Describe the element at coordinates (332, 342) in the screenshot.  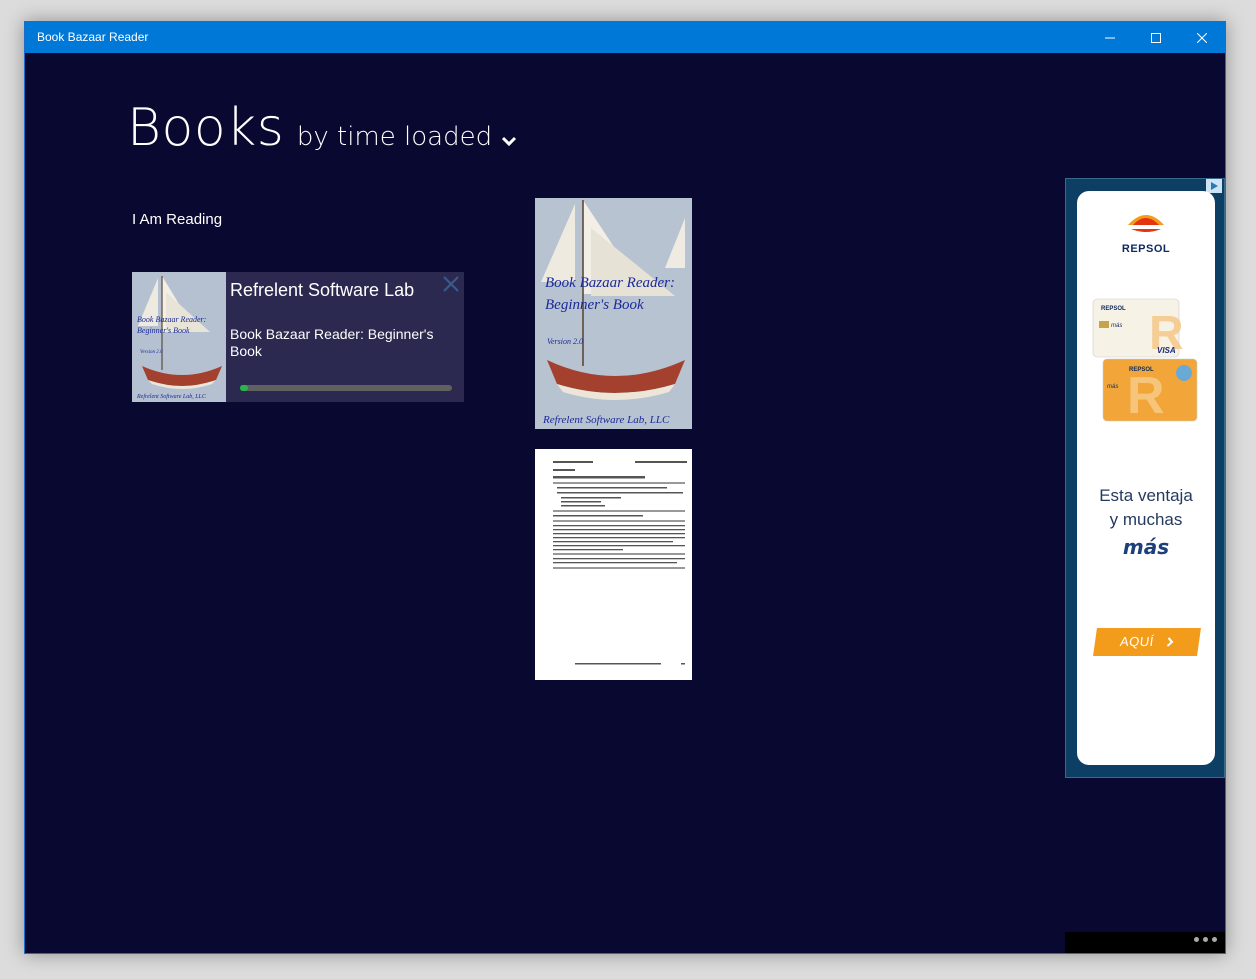
I see `current-book-title: Book Bazaar Reader: Beginner's Book` at that location.